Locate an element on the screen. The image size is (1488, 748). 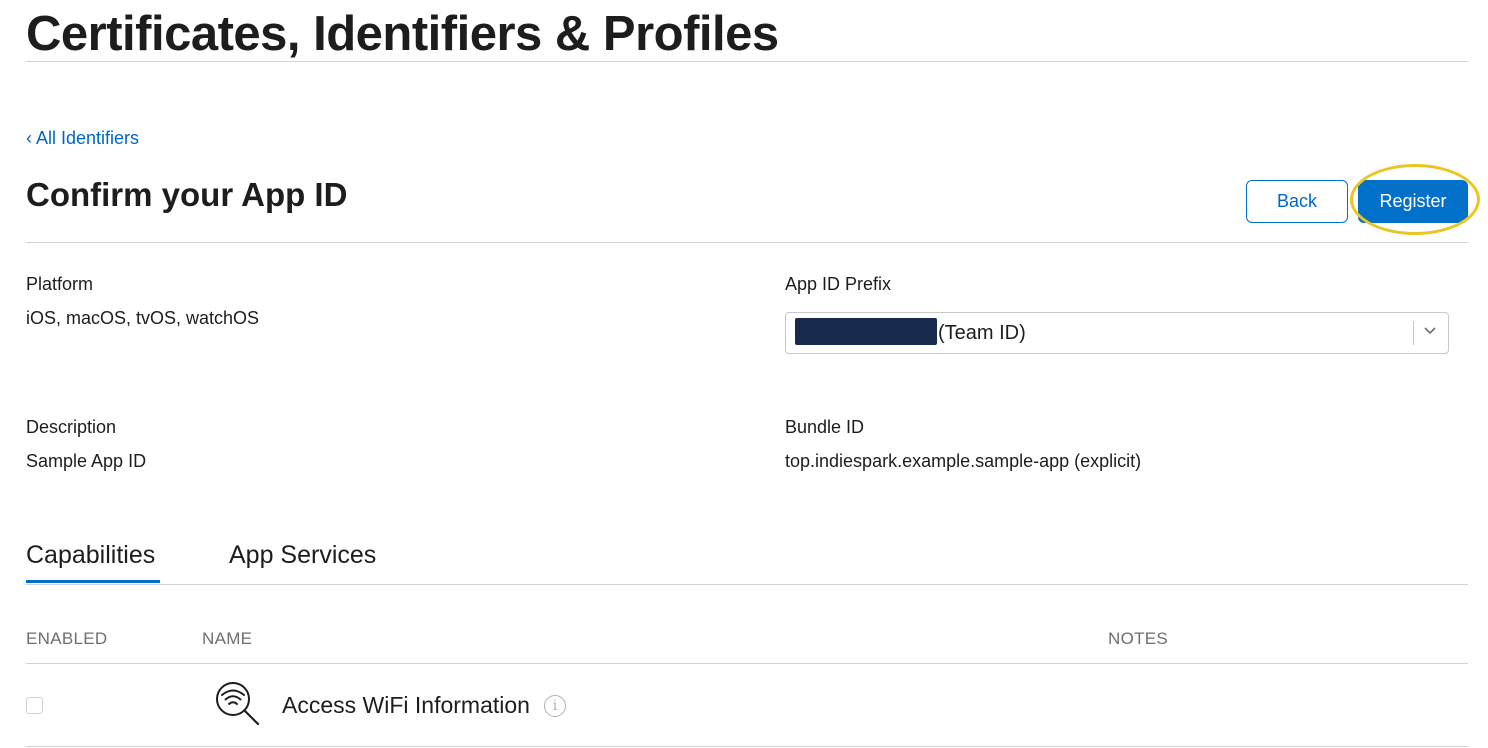
app-id-prefix-select: (Team ID) is located at coordinates (1117, 333).